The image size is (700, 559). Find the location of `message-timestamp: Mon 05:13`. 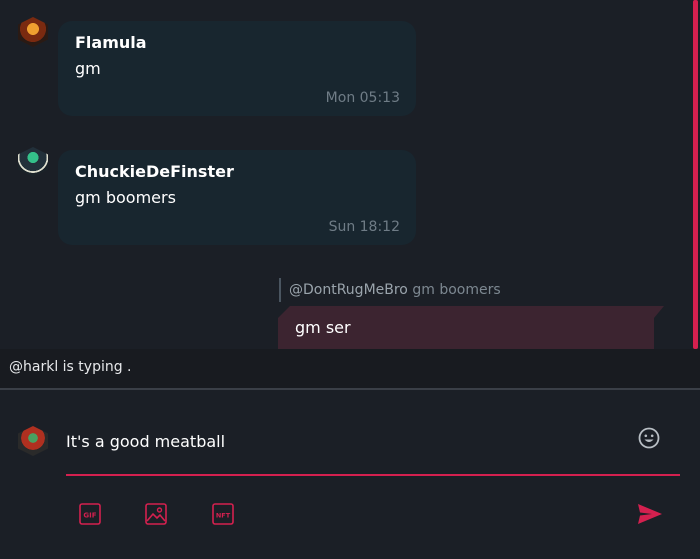

message-timestamp: Mon 05:13 is located at coordinates (362, 98).